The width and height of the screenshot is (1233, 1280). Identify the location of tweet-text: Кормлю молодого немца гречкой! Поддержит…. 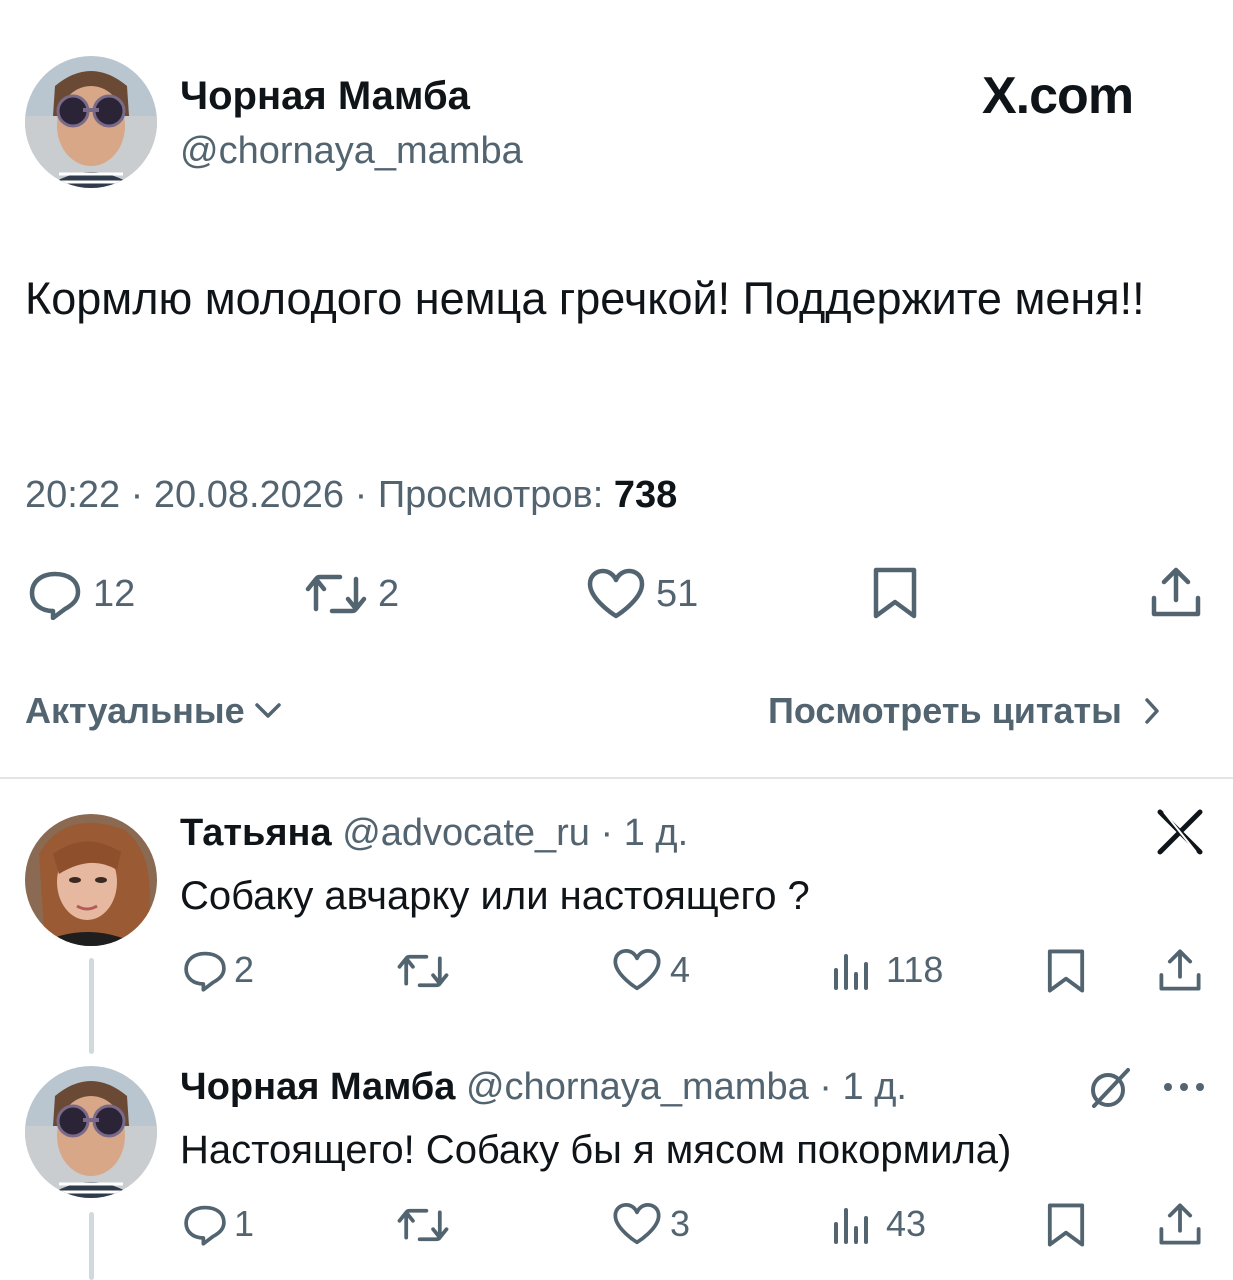
(585, 298).